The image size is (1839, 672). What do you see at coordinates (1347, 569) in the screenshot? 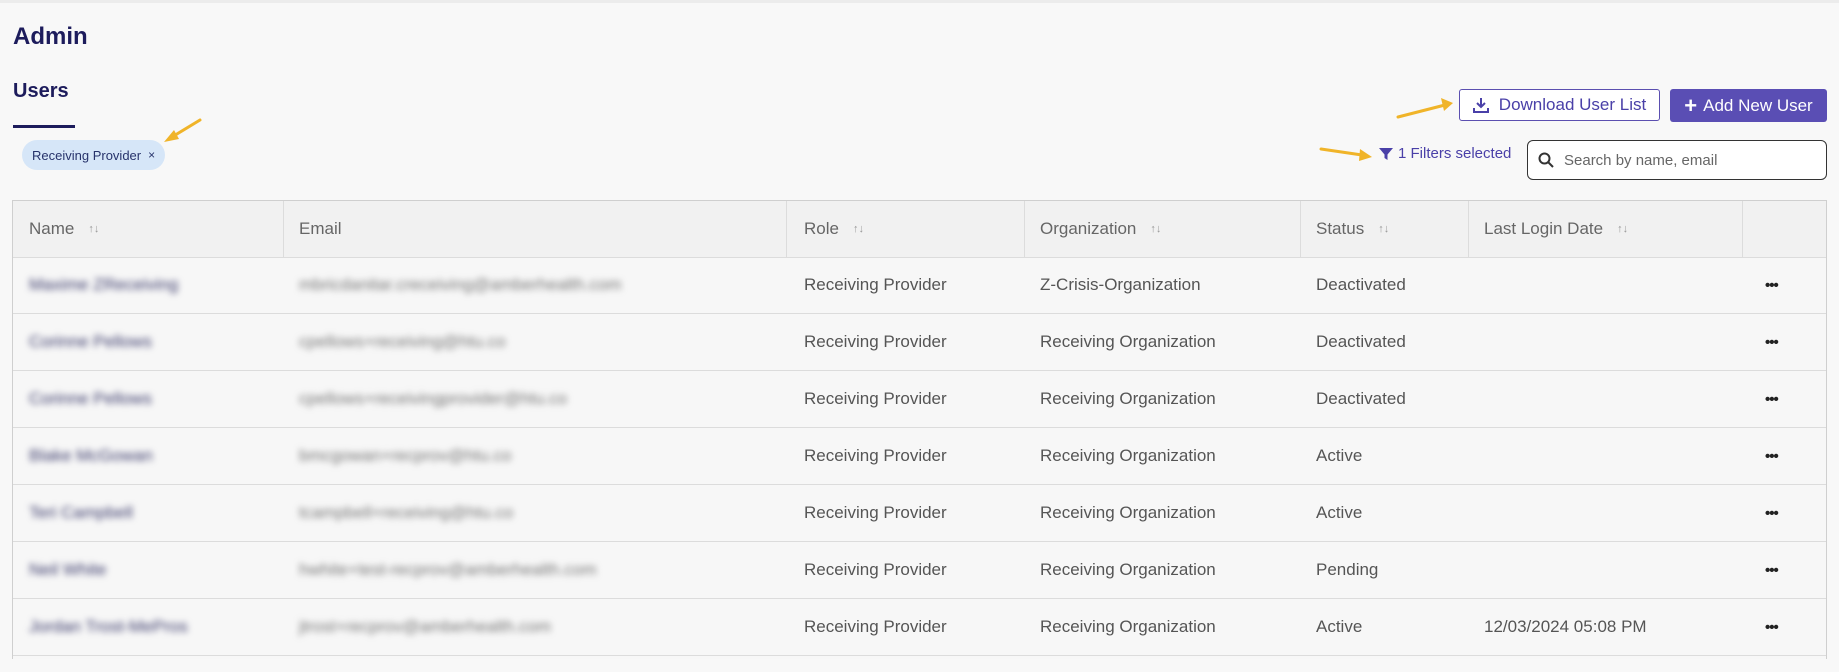
I see `cell-status: Pending` at bounding box center [1347, 569].